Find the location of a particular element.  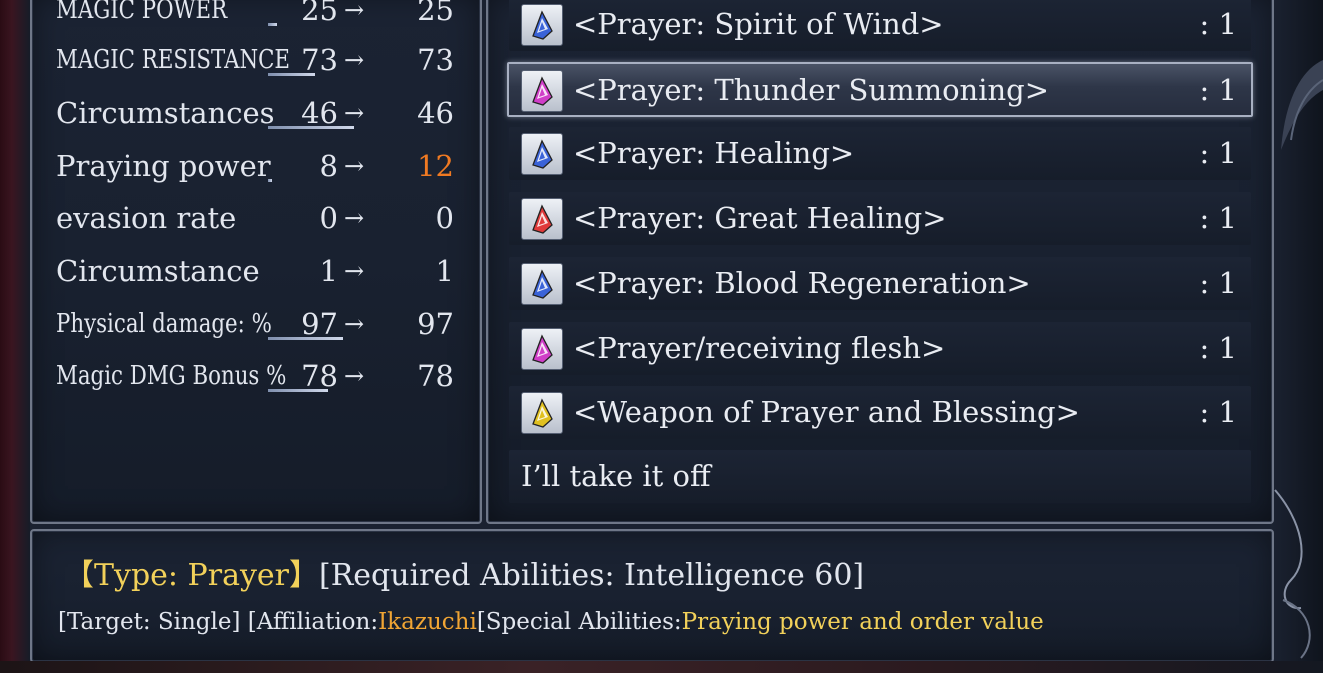

stat-label: Circumstances is located at coordinates (165, 113).